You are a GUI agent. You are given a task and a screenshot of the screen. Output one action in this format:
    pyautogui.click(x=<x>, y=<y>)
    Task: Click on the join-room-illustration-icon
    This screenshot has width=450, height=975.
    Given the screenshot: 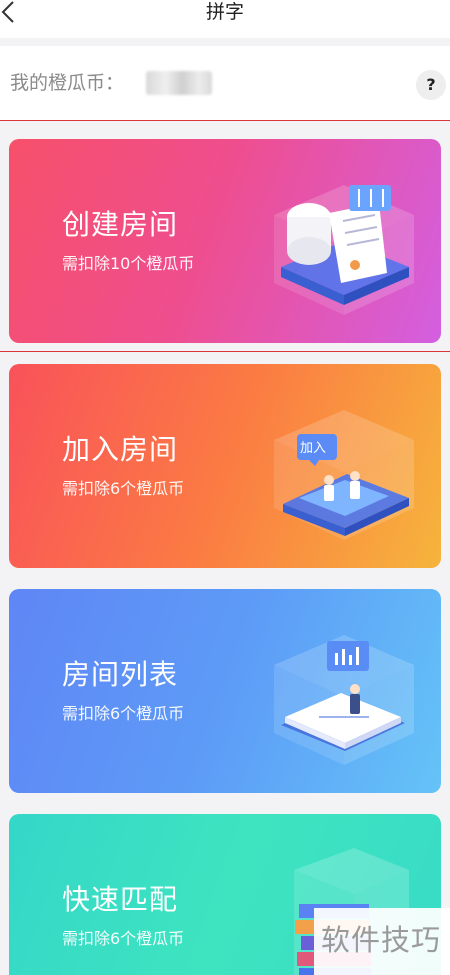 What is the action you would take?
    pyautogui.click(x=344, y=475)
    